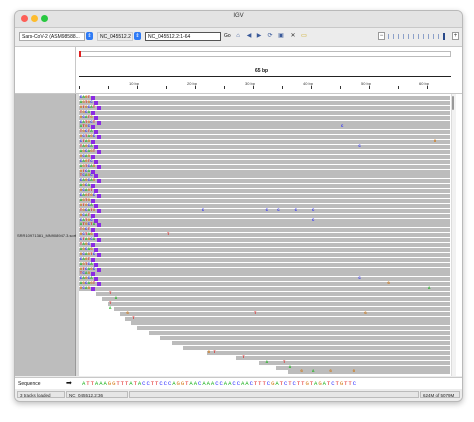 The height and width of the screenshot is (422, 474). Describe the element at coordinates (249, 36) in the screenshot. I see `back-icon: ◀` at that location.